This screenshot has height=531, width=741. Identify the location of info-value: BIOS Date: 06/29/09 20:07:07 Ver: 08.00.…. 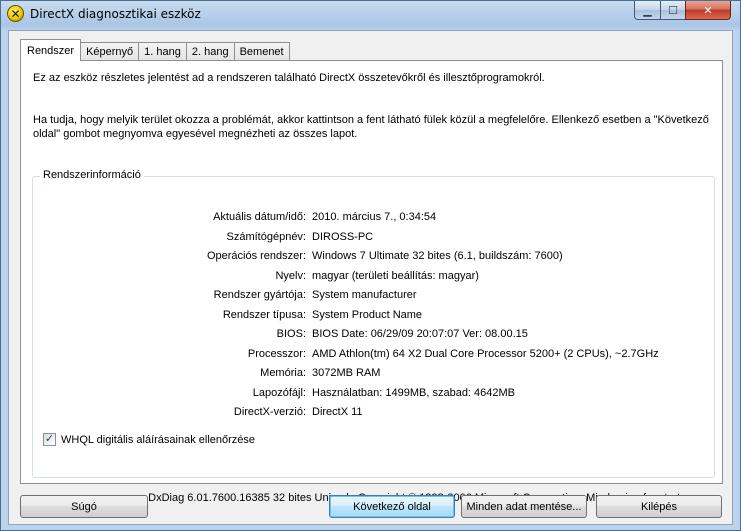
(420, 334).